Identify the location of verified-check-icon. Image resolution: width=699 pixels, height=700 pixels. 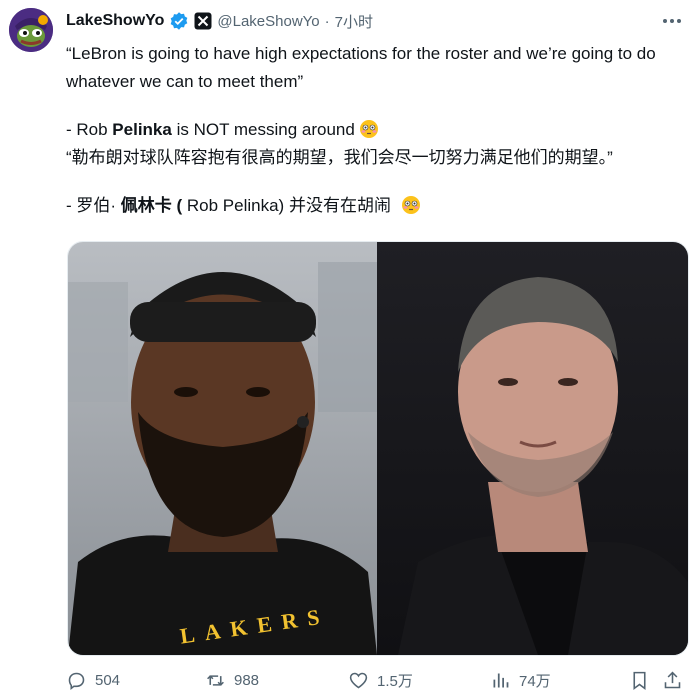
(179, 21).